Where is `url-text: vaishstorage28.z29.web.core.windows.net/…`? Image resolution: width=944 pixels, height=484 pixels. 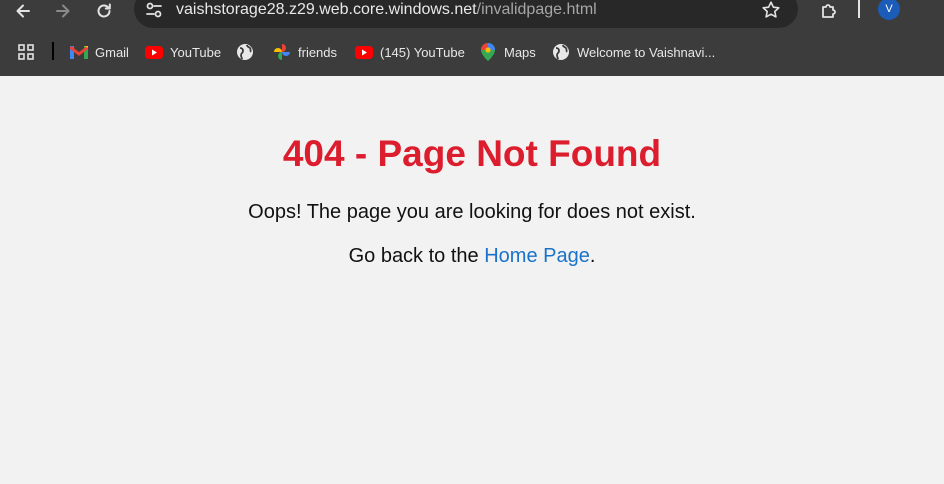
url-text: vaishstorage28.z29.web.core.windows.net/… is located at coordinates (386, 10).